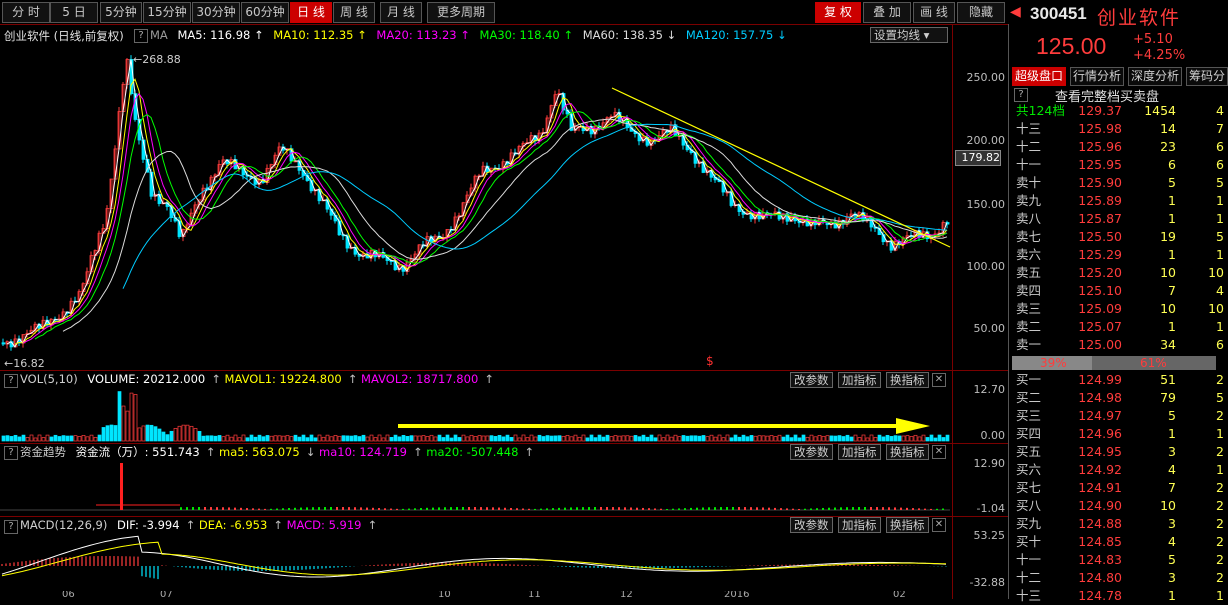  What do you see at coordinates (1100, 415) in the screenshot?
I see `level-price: 124.97` at bounding box center [1100, 415].